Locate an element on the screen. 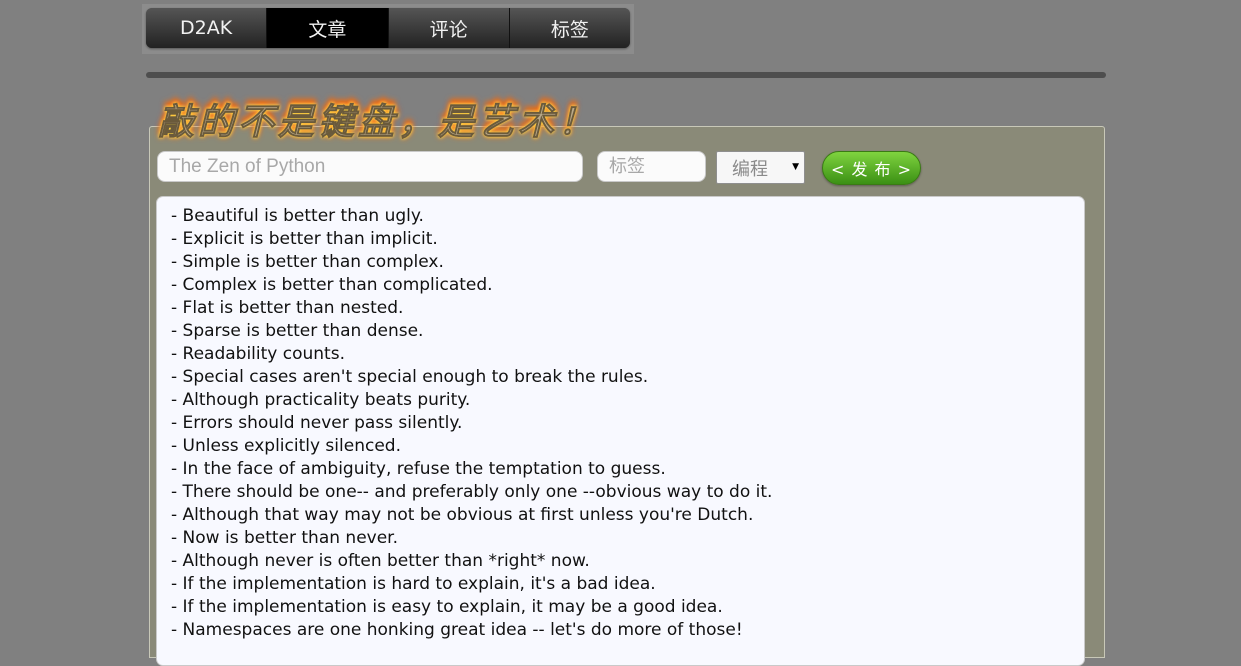 Image resolution: width=1241 pixels, height=666 pixels. category-select-value: 编程 is located at coordinates (750, 169).